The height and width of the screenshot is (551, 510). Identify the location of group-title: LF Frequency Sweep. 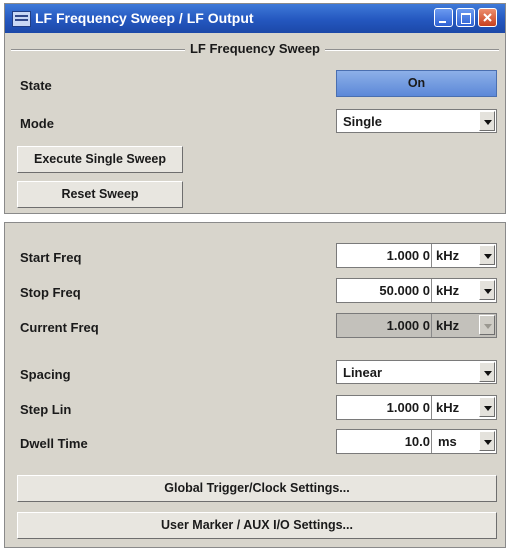
(255, 48).